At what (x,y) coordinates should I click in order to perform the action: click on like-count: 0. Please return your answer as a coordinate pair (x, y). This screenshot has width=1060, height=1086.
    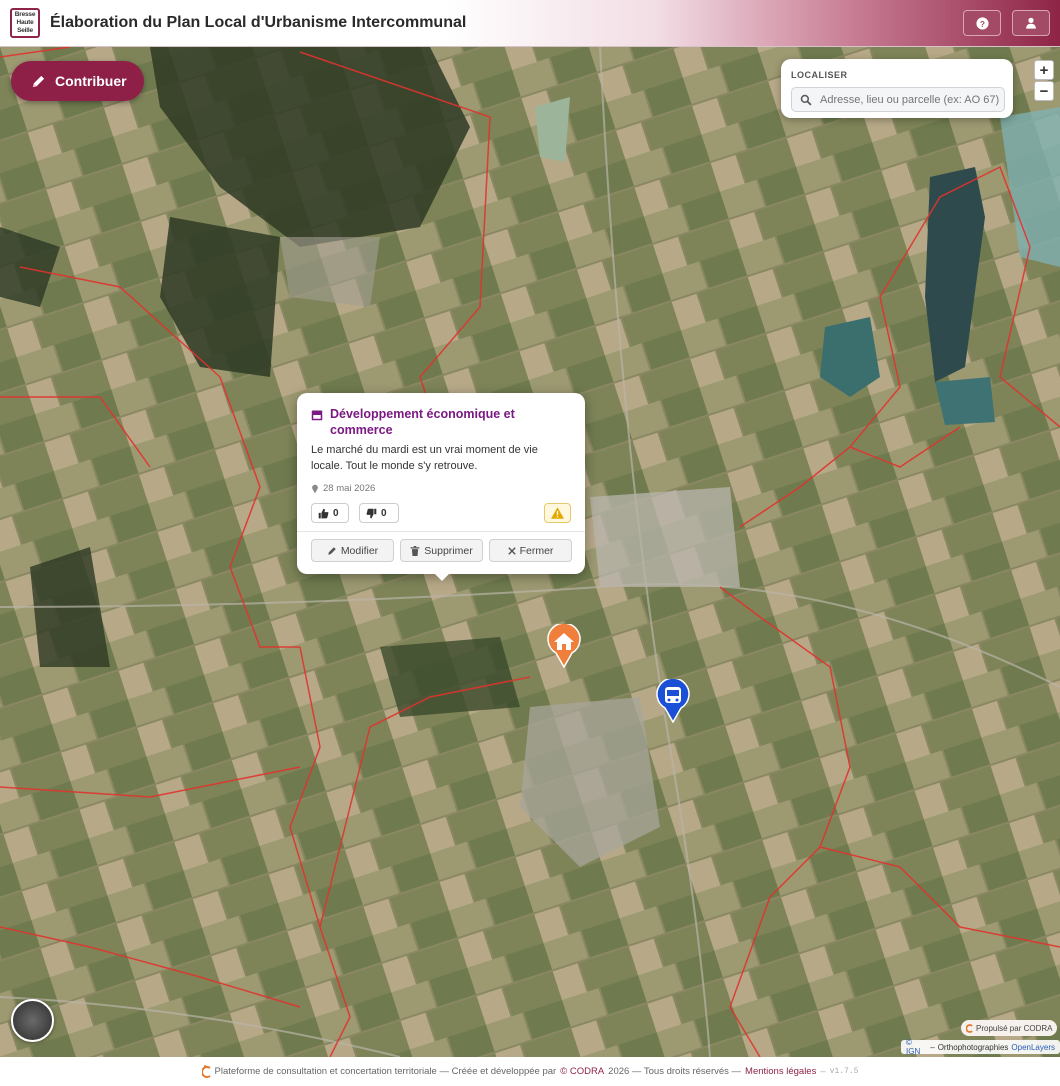
    Looking at the image, I should click on (336, 513).